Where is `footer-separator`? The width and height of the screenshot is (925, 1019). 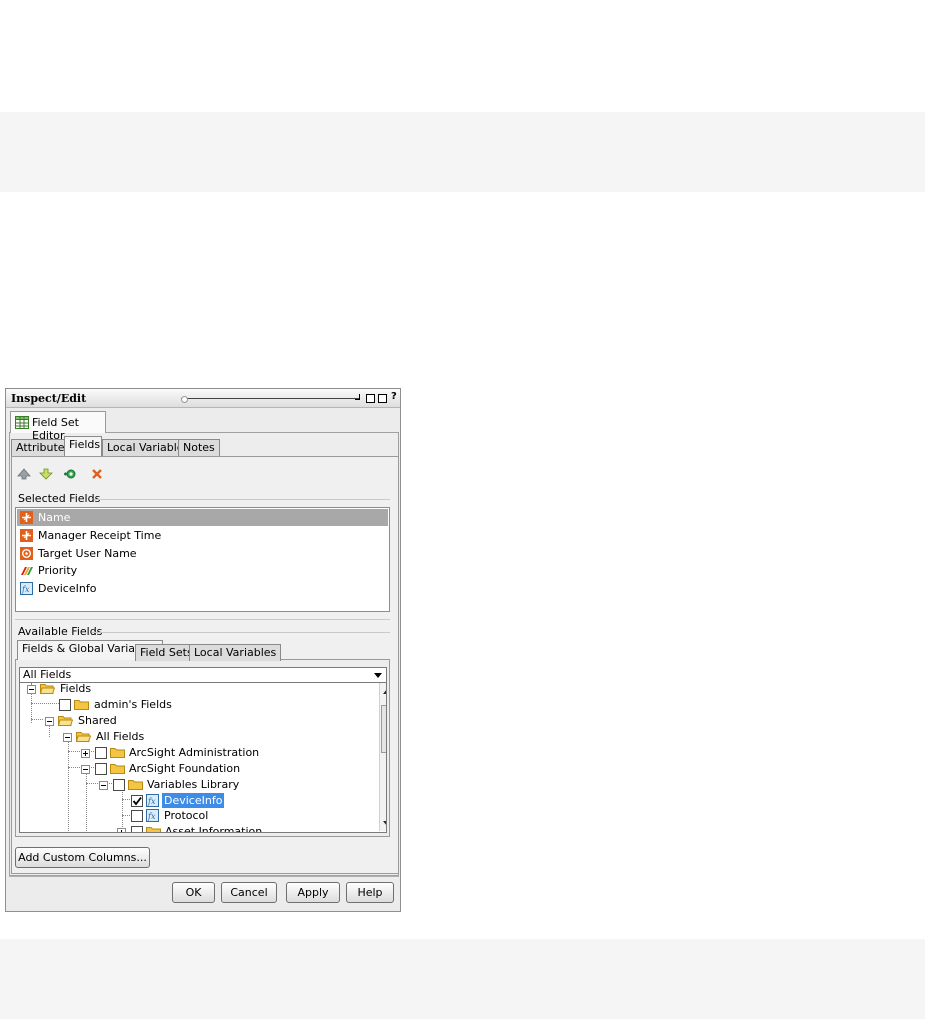
footer-separator is located at coordinates (204, 876).